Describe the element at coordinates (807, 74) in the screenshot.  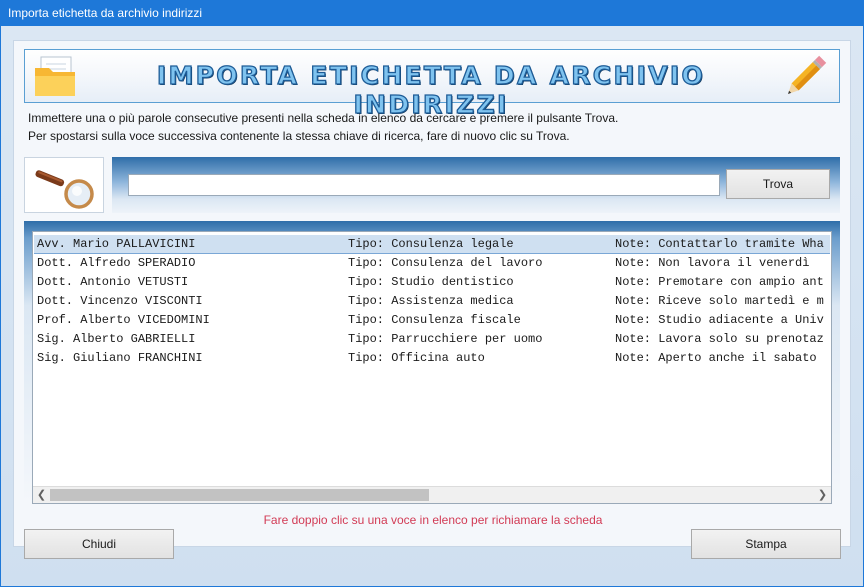
I see `pencil-icon` at that location.